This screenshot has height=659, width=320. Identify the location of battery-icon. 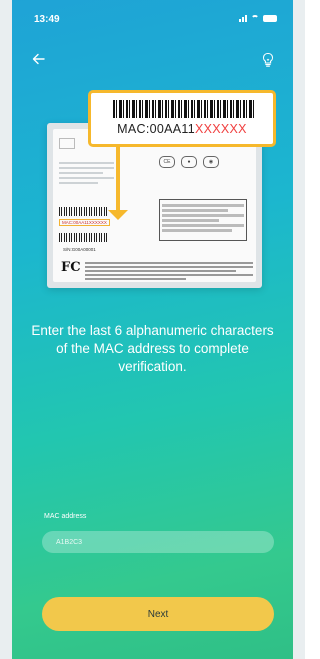
(270, 18).